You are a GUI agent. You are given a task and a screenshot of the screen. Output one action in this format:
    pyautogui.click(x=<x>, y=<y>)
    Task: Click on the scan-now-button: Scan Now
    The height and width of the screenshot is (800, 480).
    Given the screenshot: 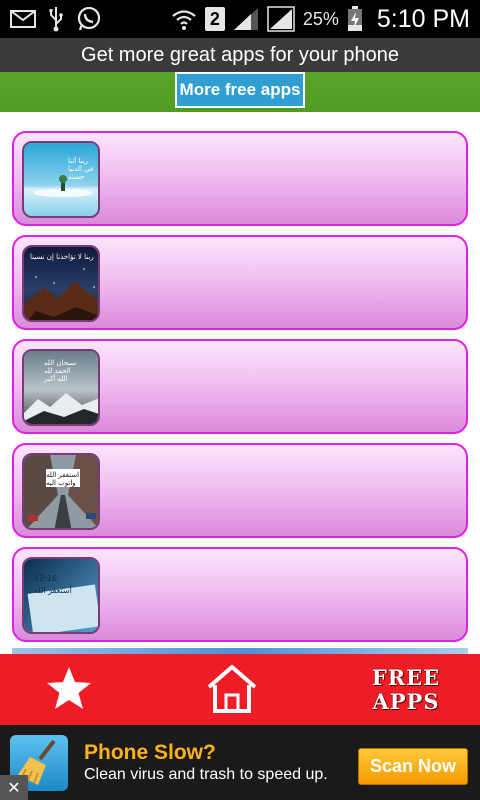 What is the action you would take?
    pyautogui.click(x=413, y=766)
    